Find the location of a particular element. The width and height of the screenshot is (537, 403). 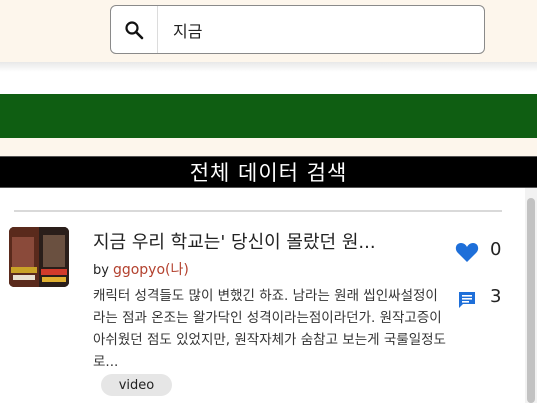

thumbnail-image is located at coordinates (39, 257).